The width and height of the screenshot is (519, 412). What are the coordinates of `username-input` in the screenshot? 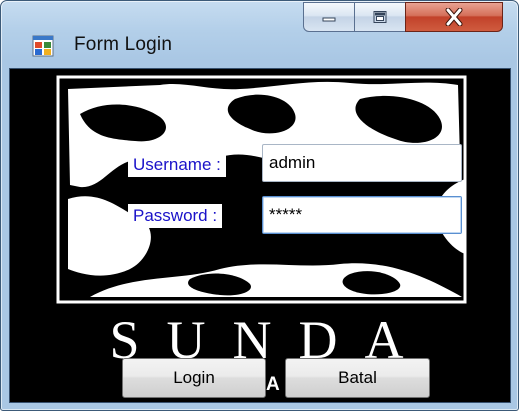 It's located at (362, 163).